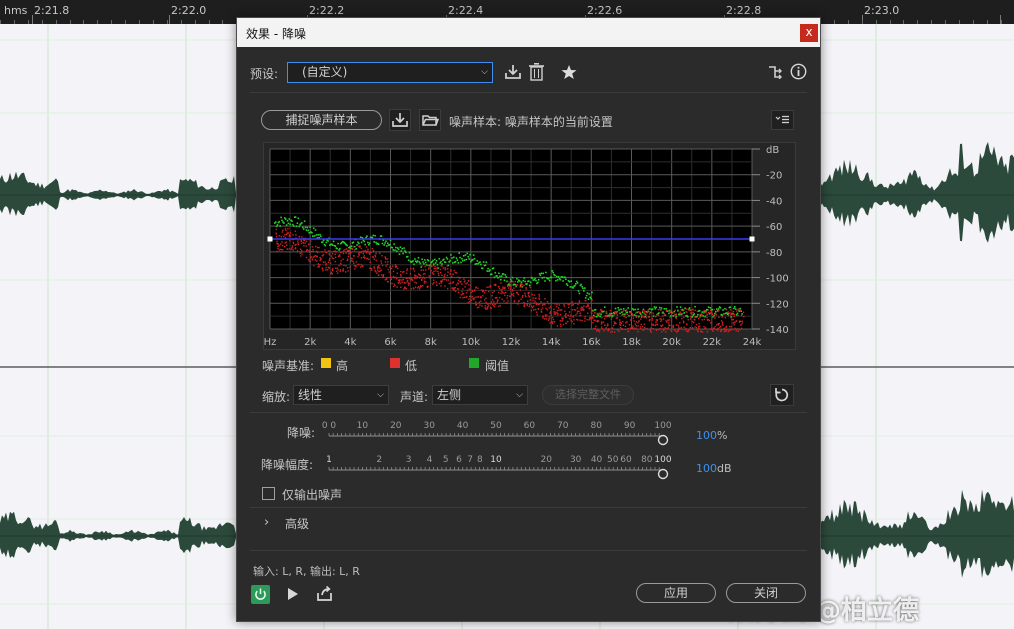  I want to click on reset-graph-button, so click(782, 395).